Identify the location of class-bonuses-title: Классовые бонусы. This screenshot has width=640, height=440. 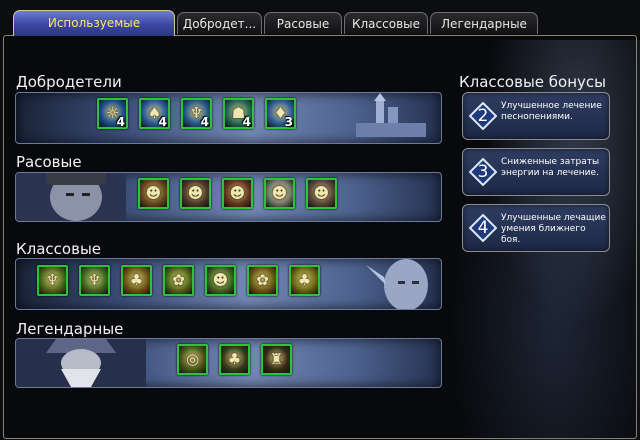
(532, 82).